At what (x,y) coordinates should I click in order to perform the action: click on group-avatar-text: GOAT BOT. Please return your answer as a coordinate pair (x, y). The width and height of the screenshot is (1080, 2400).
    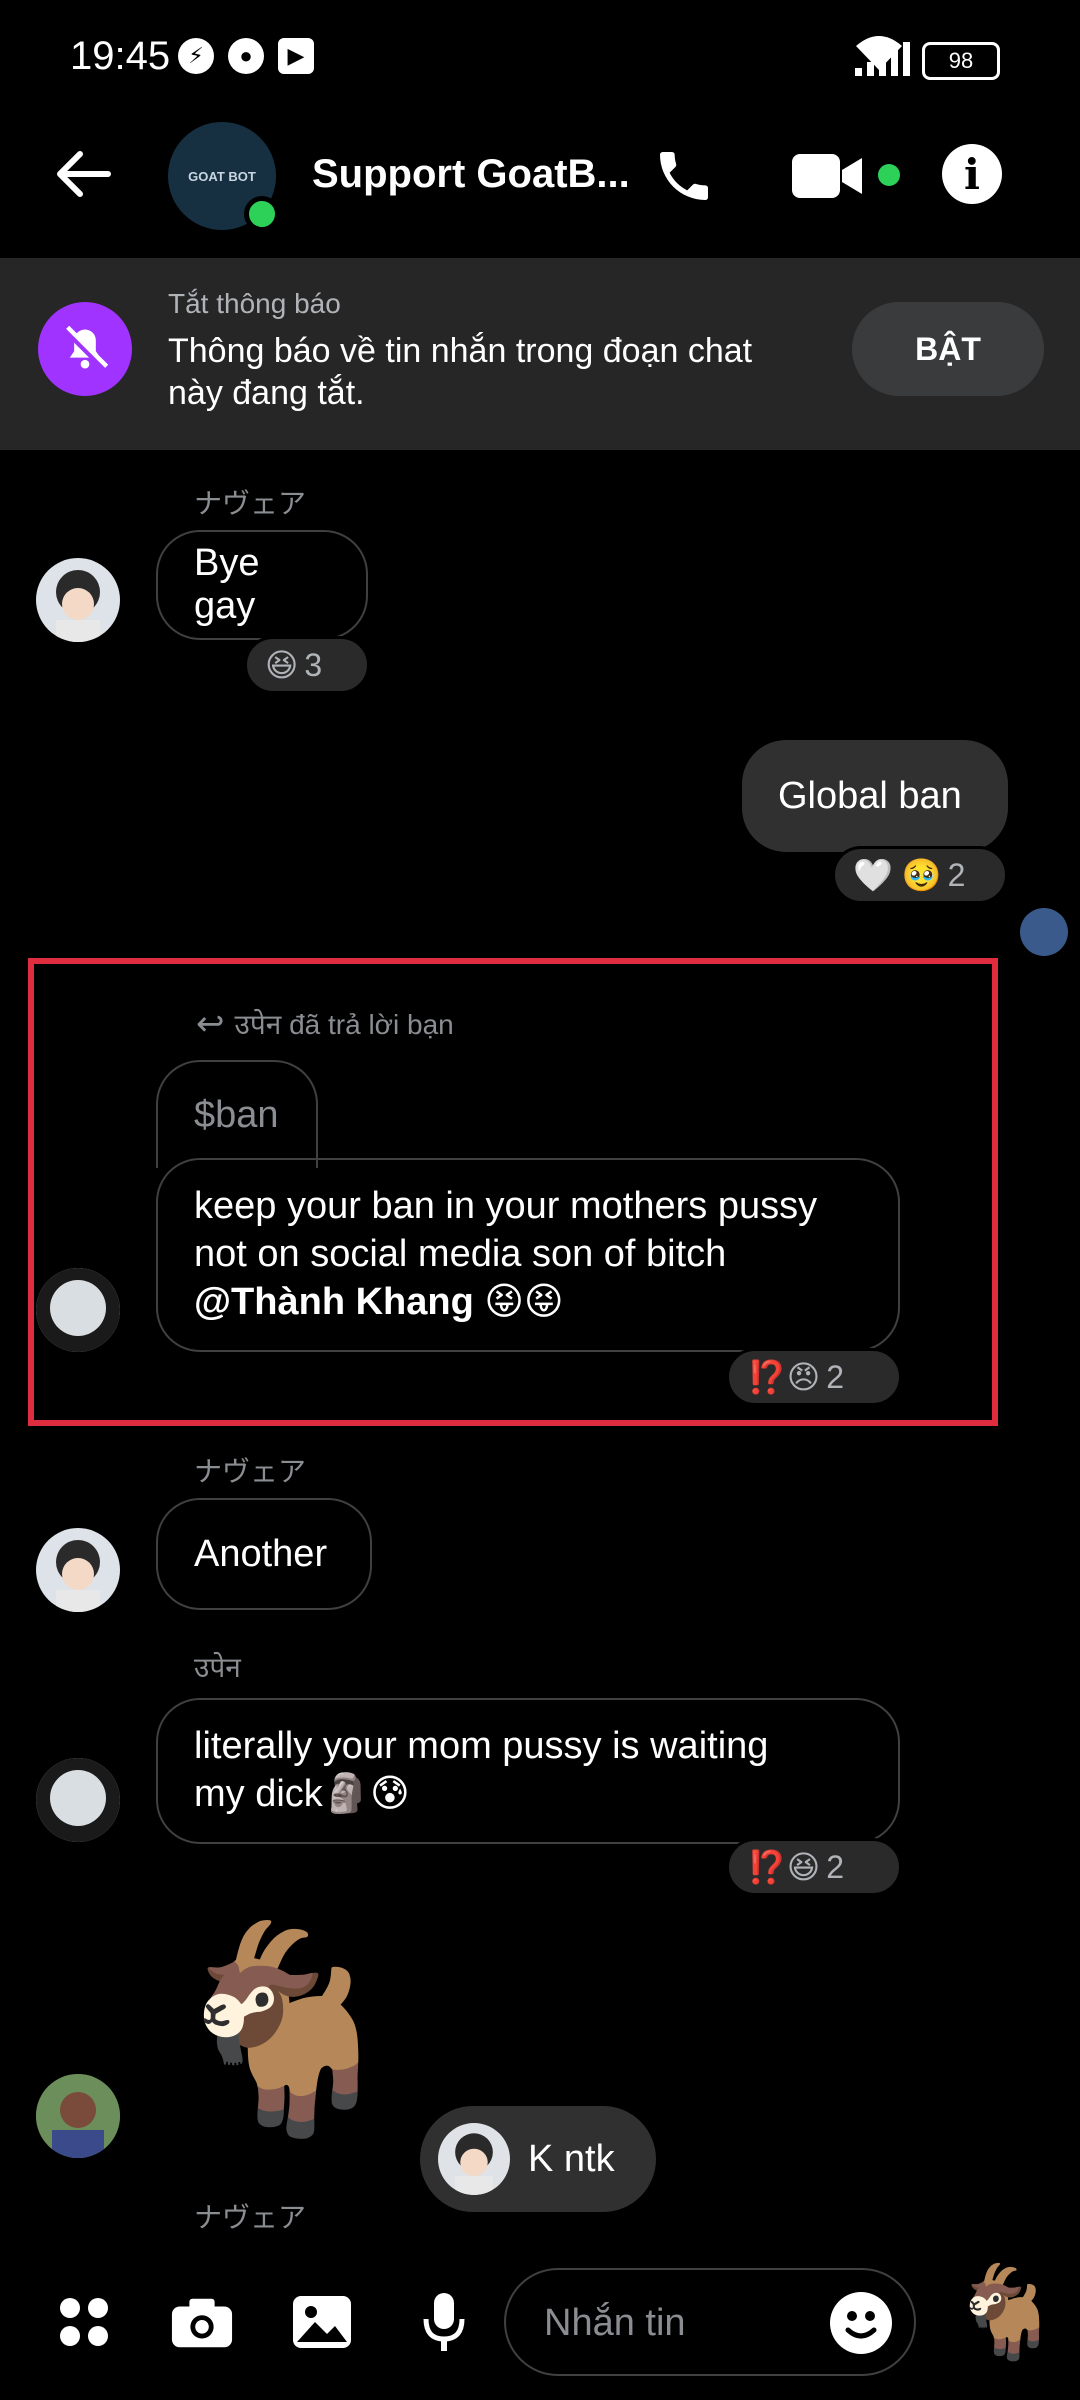
    Looking at the image, I should click on (222, 176).